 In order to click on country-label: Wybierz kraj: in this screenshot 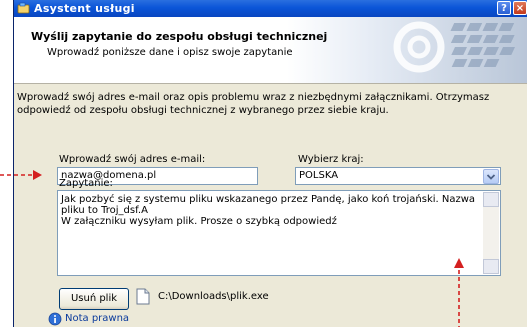, I will do `click(331, 159)`.